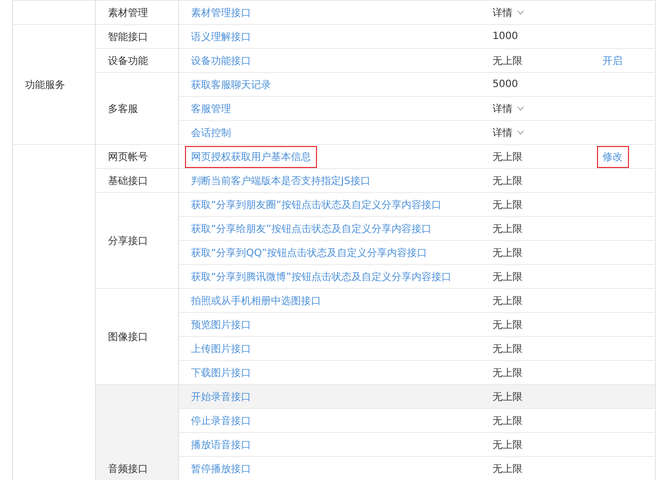 The width and height of the screenshot is (672, 480). I want to click on interface-link: 判断当前客户端版本是否支持指定JS接口, so click(280, 181).